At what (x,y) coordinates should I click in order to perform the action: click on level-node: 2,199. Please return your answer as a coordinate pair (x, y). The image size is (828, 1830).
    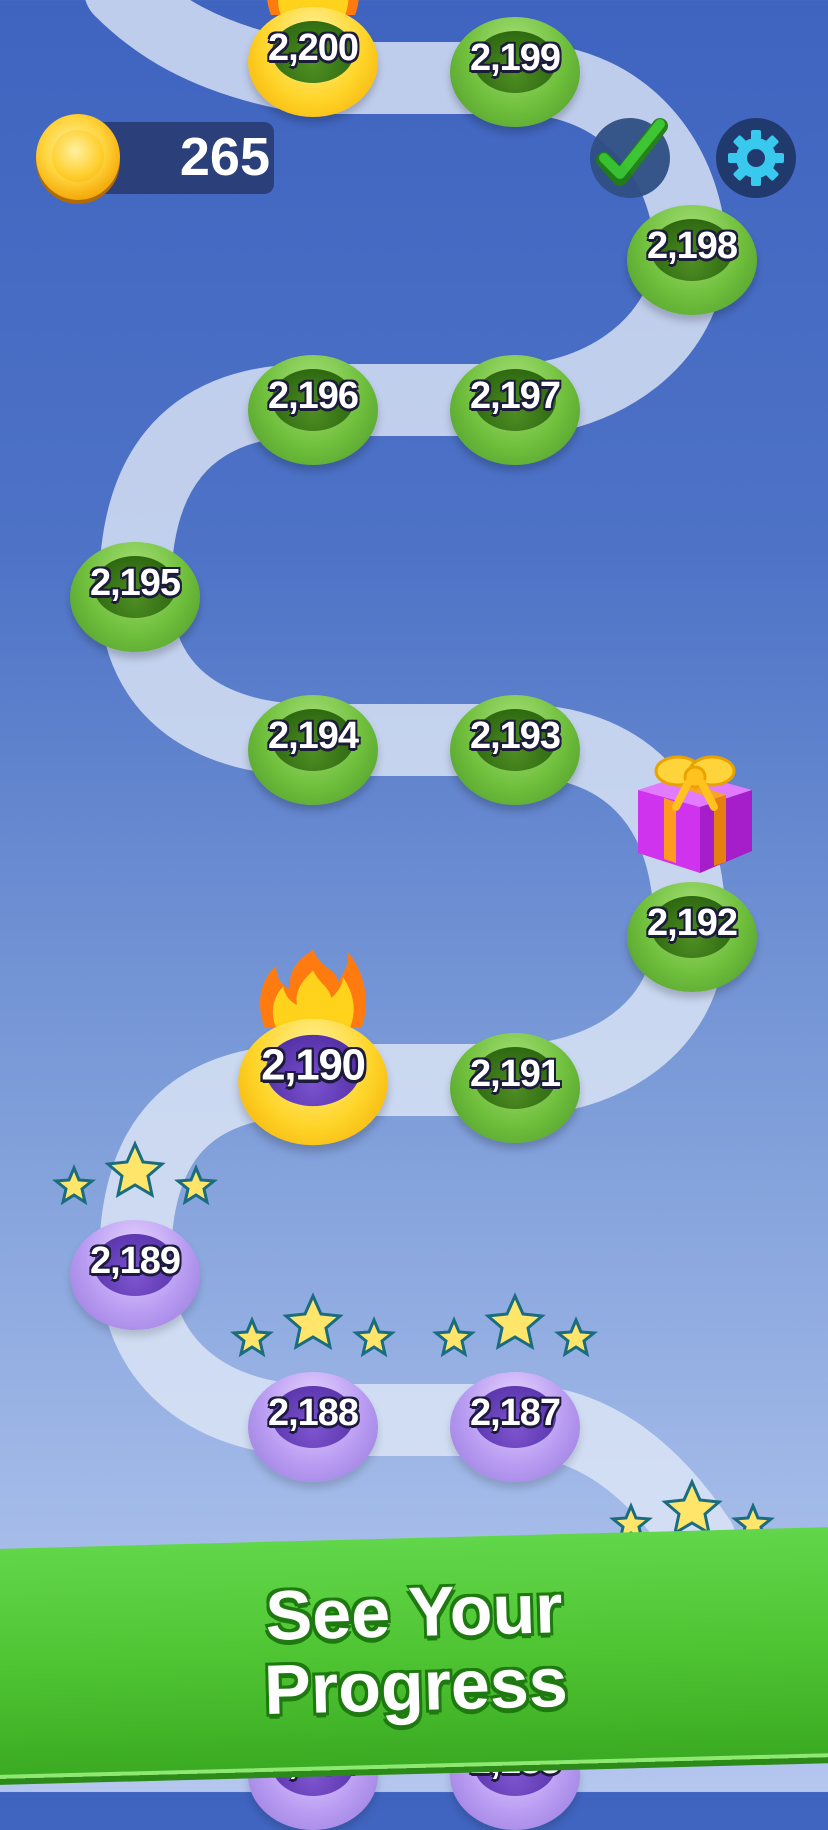
    Looking at the image, I should click on (515, 72).